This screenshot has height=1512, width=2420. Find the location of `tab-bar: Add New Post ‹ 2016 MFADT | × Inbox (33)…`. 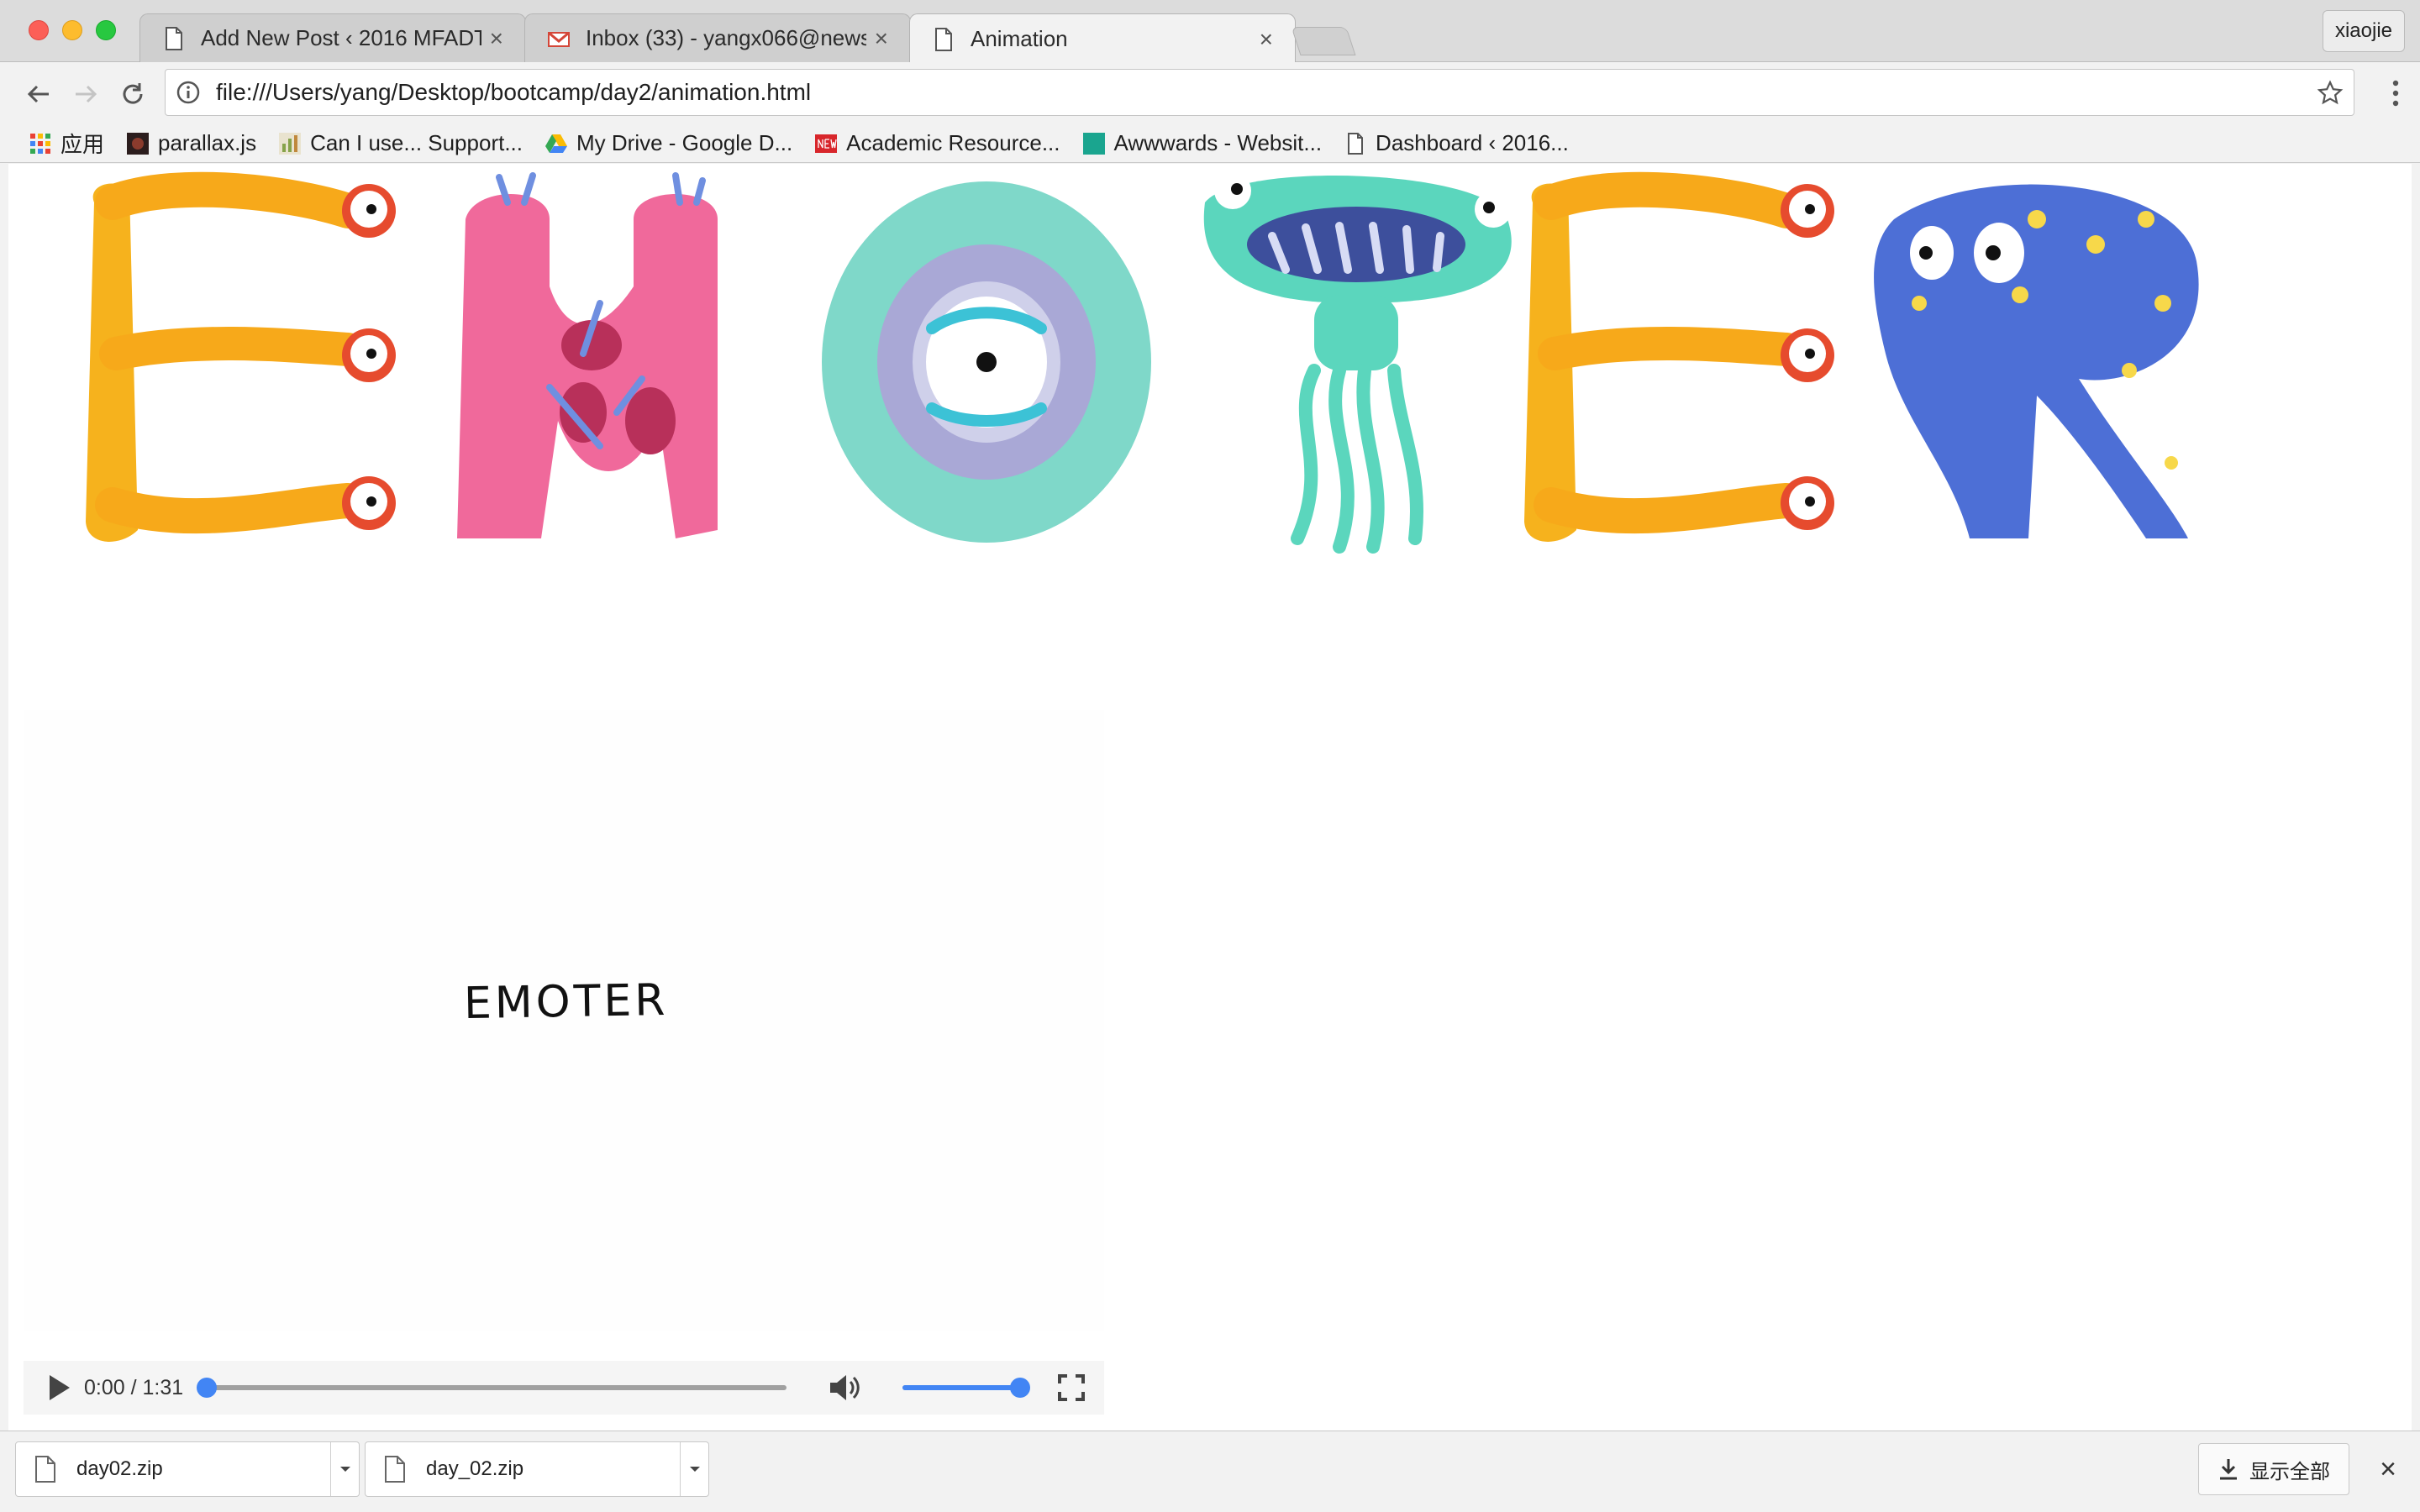

tab-bar: Add New Post ‹ 2016 MFADT | × Inbox (33)… is located at coordinates (1210, 32).